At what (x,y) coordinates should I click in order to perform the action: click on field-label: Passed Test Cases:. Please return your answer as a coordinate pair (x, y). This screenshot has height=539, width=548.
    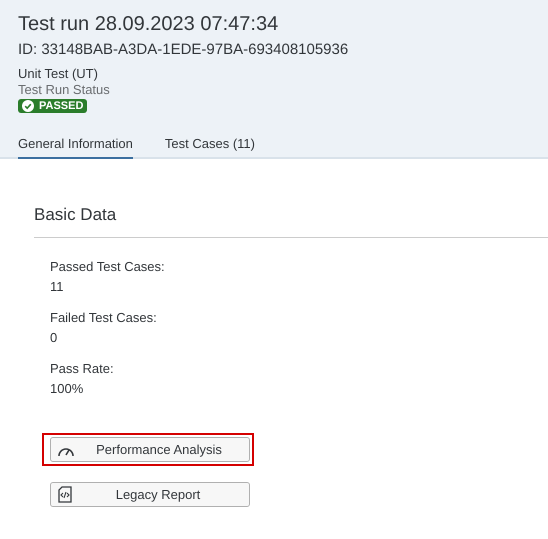
    Looking at the image, I should click on (108, 266).